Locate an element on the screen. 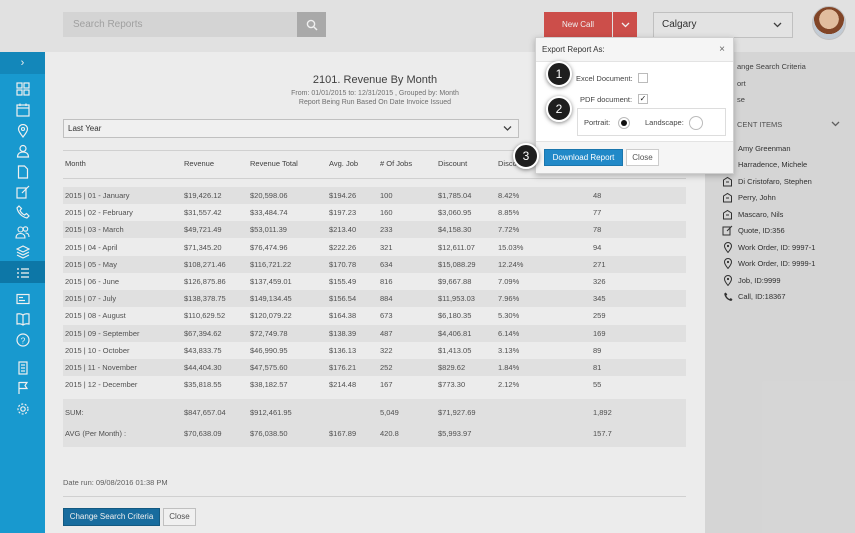 This screenshot has height=533, width=855. step-marker-1: 1 is located at coordinates (559, 74).